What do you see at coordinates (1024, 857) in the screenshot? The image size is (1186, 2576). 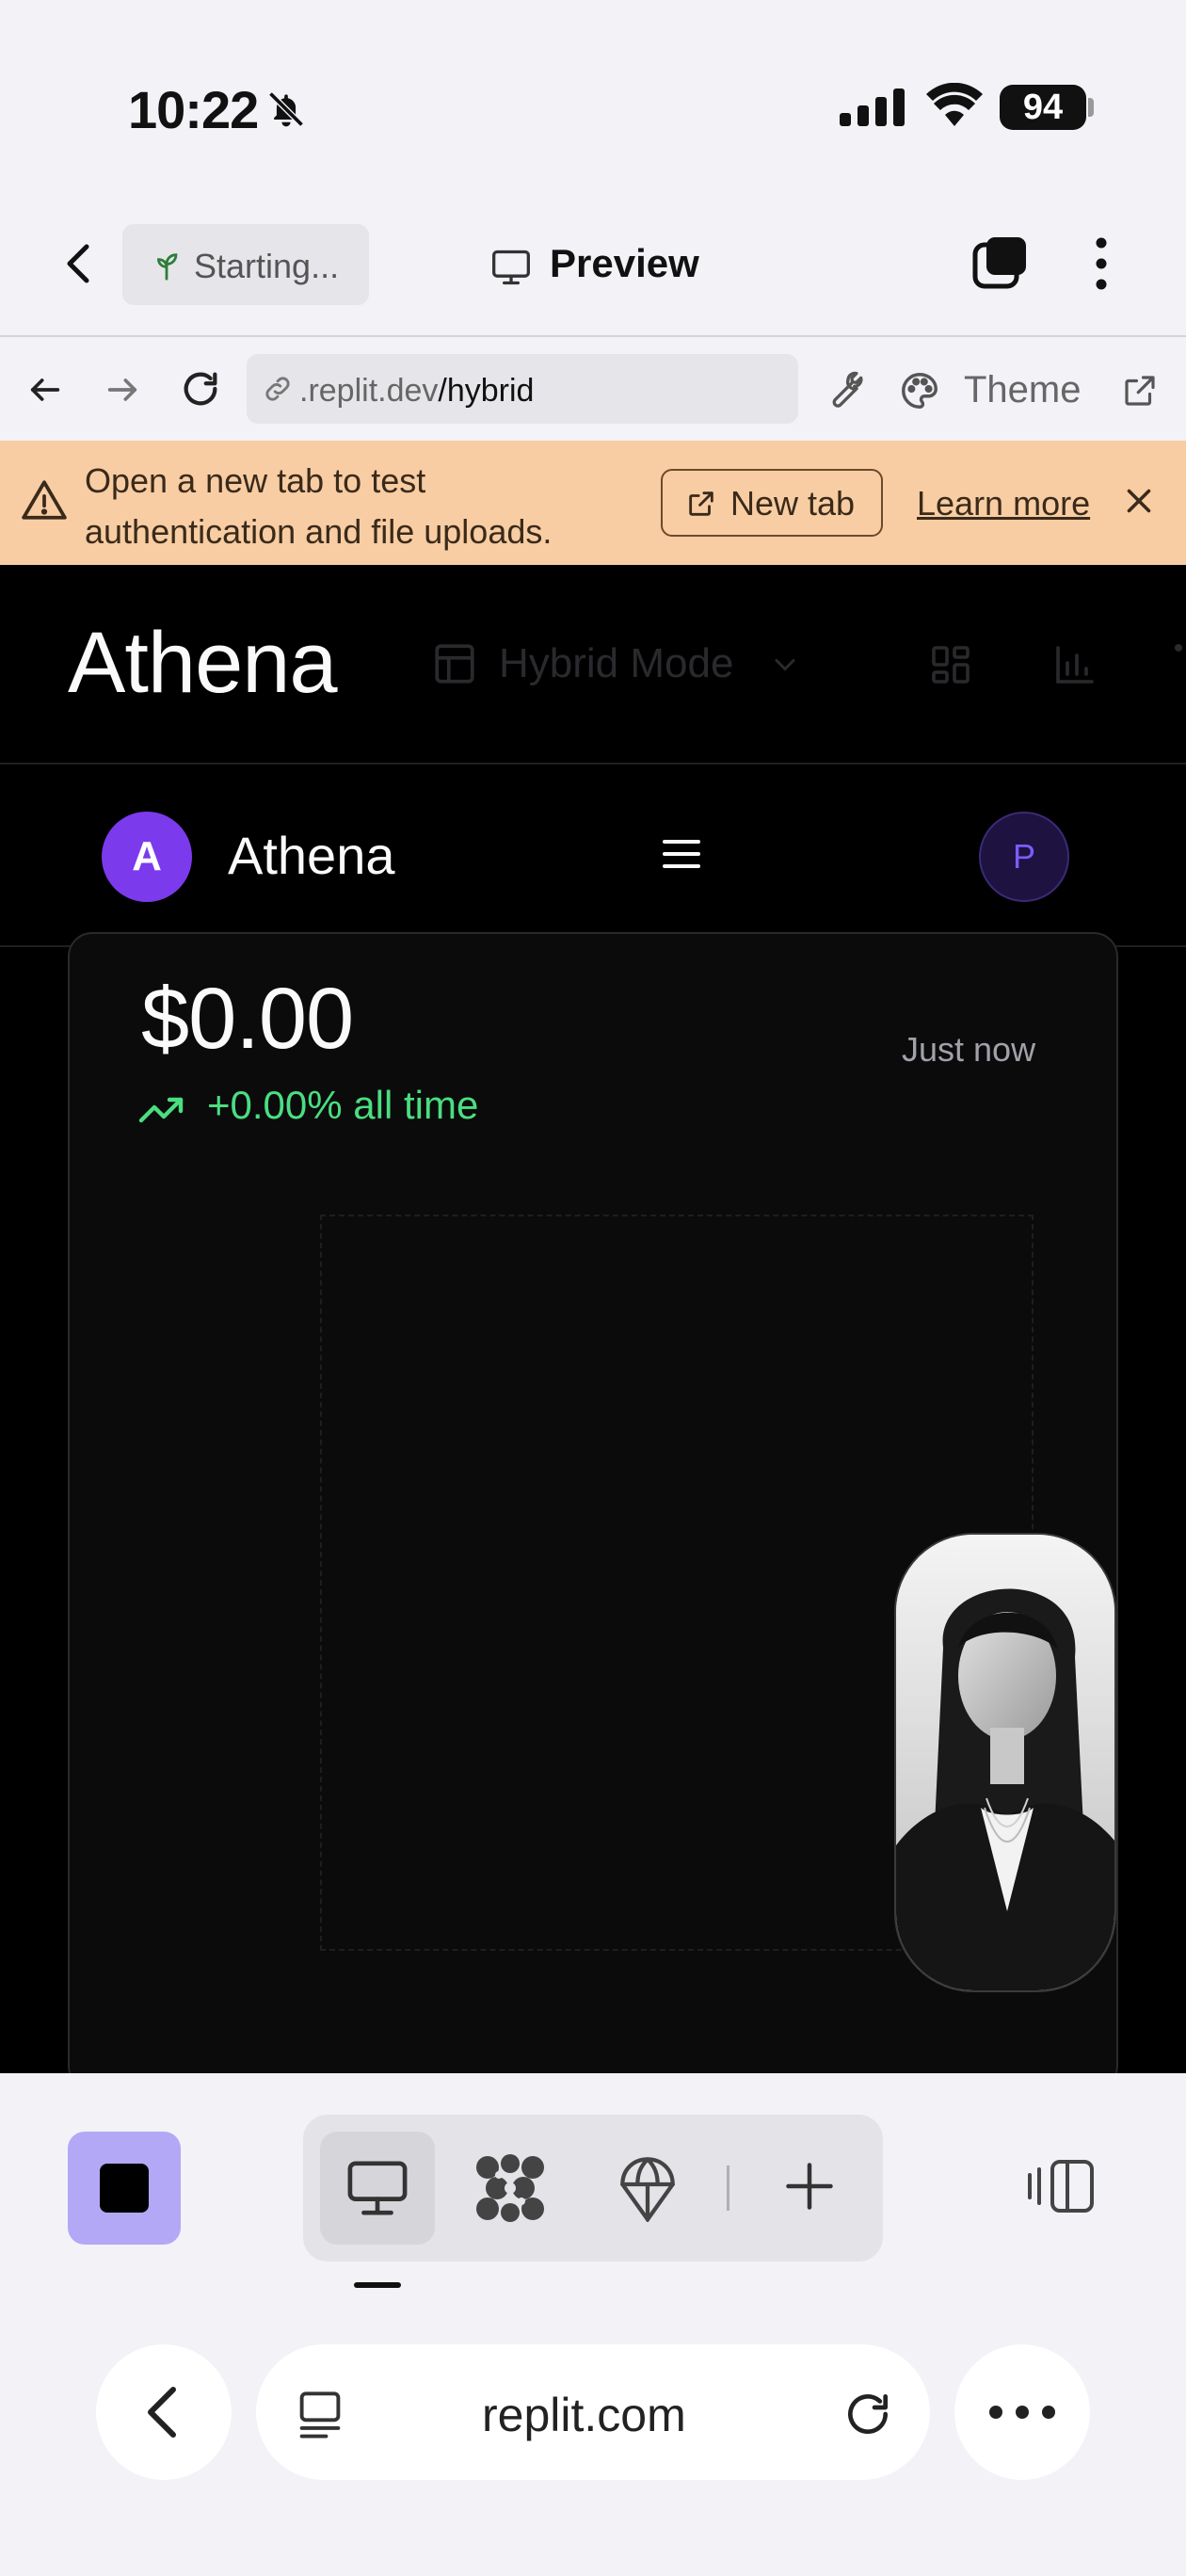 I see `profile-avatar: P` at bounding box center [1024, 857].